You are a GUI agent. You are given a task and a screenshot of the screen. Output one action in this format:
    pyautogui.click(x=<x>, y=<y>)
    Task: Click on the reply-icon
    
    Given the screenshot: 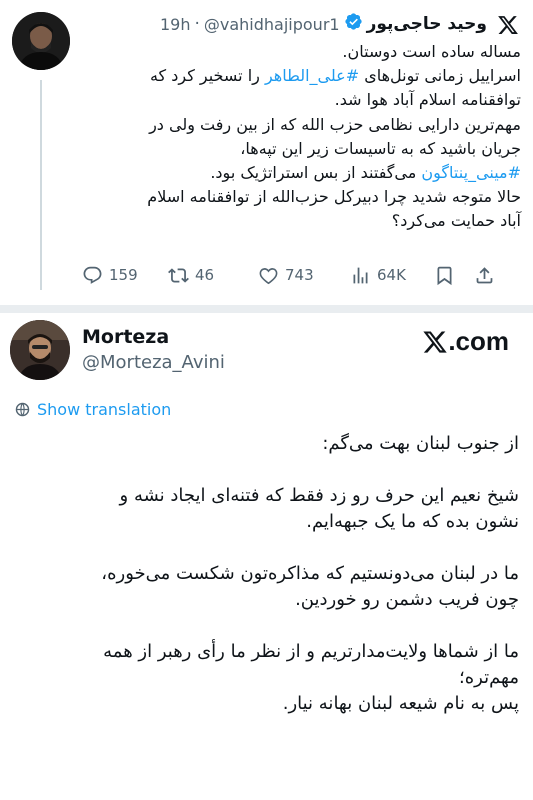 What is the action you would take?
    pyautogui.click(x=92, y=275)
    